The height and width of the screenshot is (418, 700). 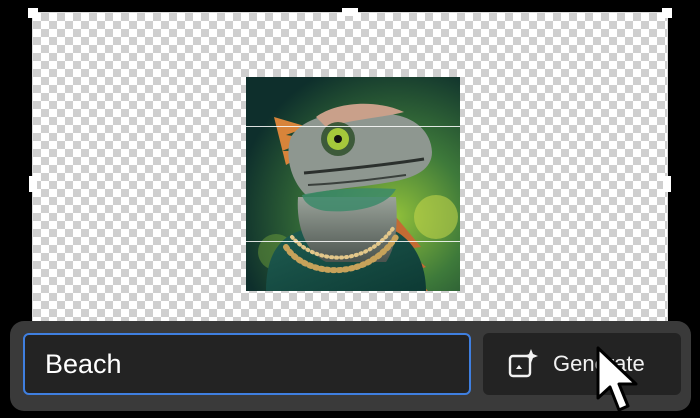 What do you see at coordinates (582, 364) in the screenshot?
I see `generate-button: Generate` at bounding box center [582, 364].